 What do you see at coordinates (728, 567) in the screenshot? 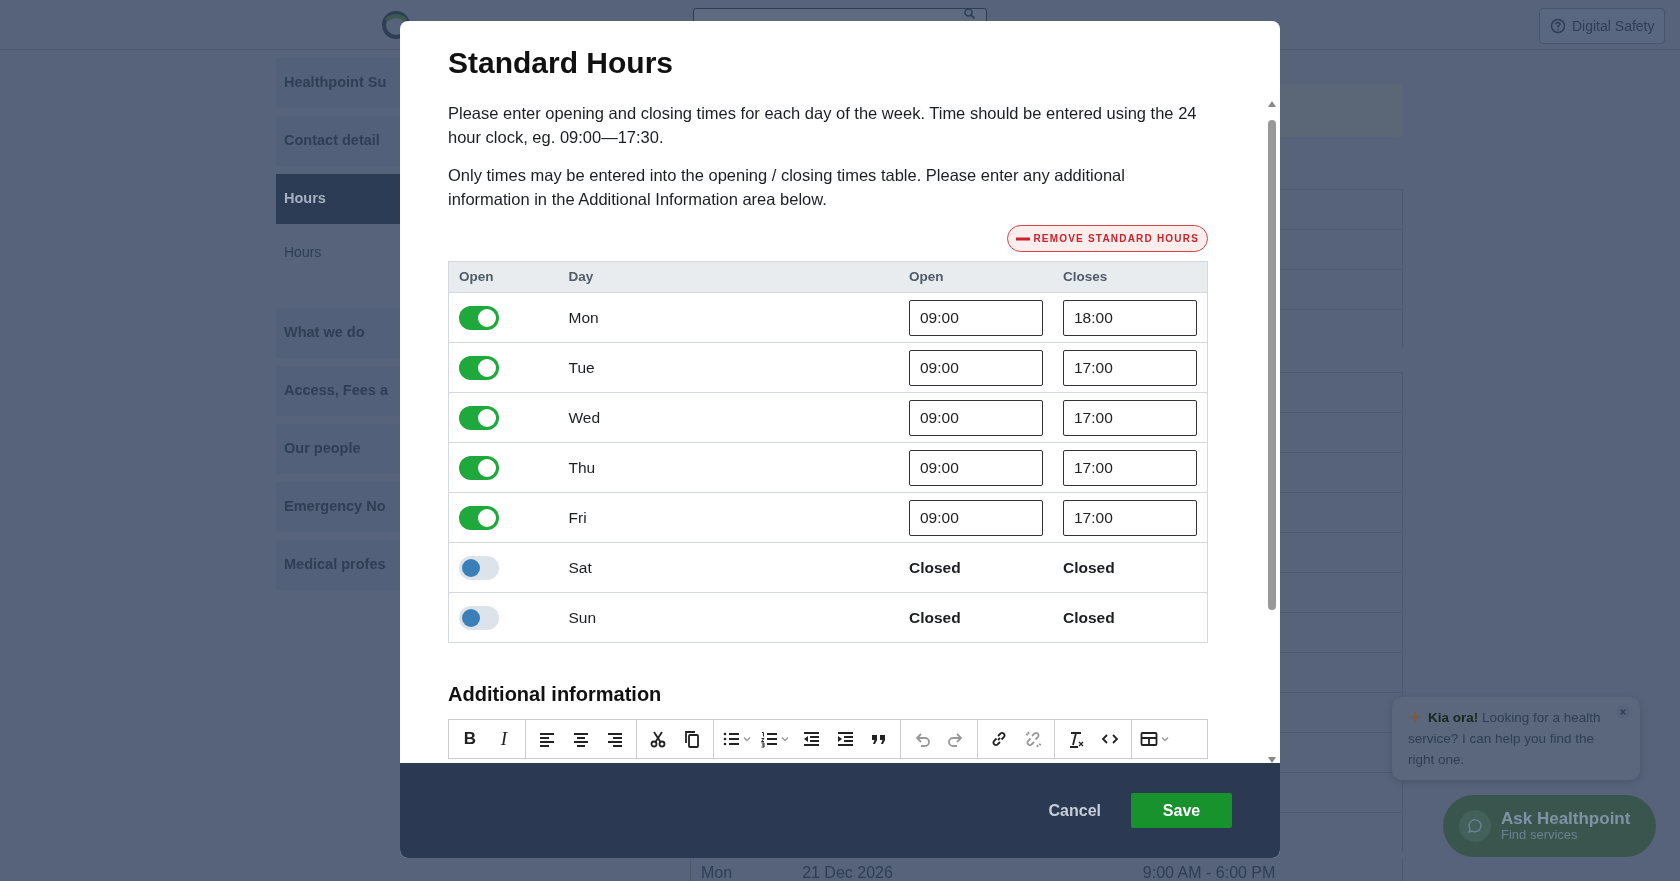
I see `day-cell: Sat` at bounding box center [728, 567].